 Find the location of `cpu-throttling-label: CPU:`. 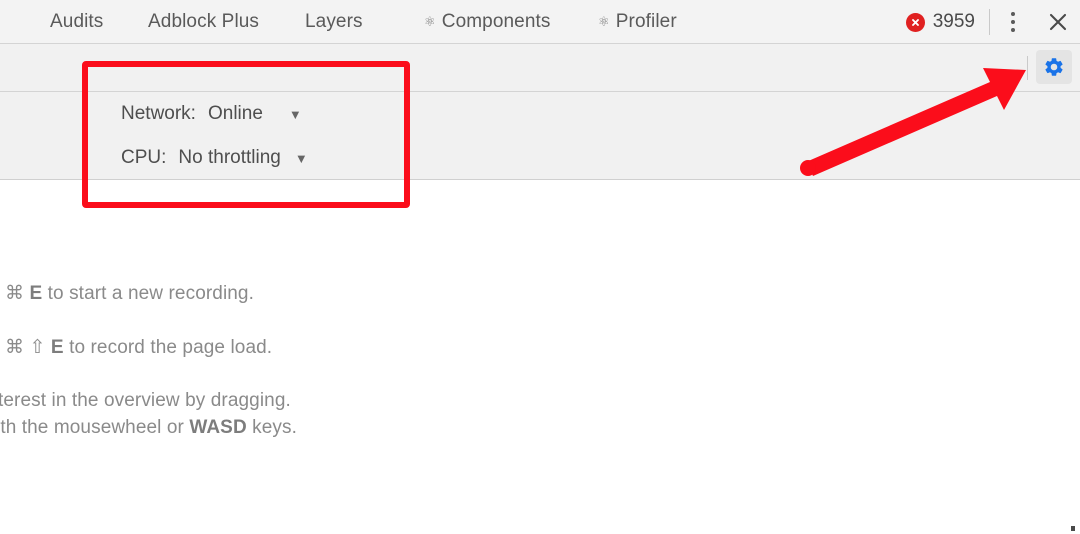

cpu-throttling-label: CPU: is located at coordinates (144, 157).